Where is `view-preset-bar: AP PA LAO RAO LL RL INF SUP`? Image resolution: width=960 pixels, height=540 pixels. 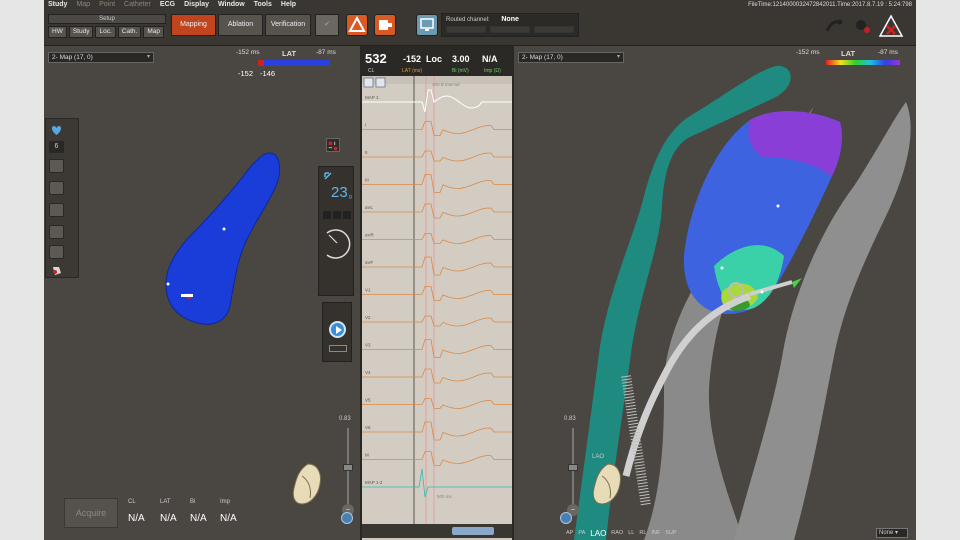 view-preset-bar: AP PA LAO RAO LL RL INF SUP is located at coordinates (716, 533).